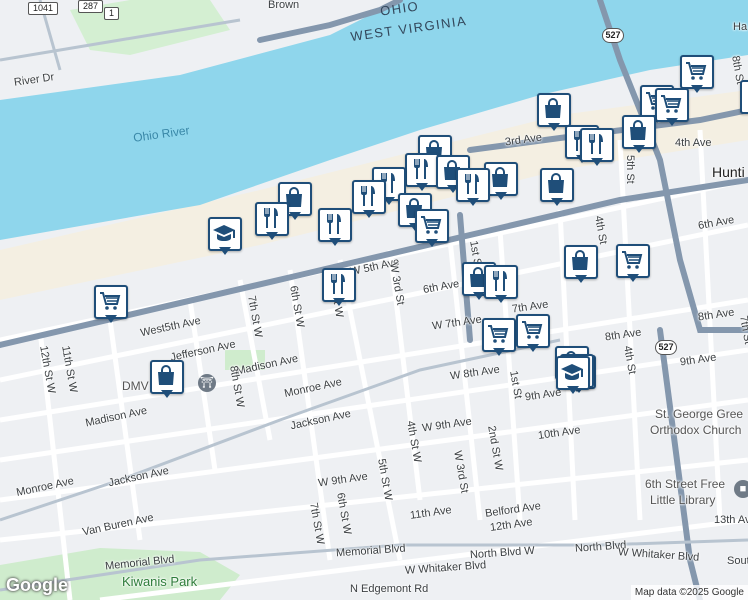 Image resolution: width=748 pixels, height=600 pixels. I want to click on route-shield: 287, so click(91, 6).